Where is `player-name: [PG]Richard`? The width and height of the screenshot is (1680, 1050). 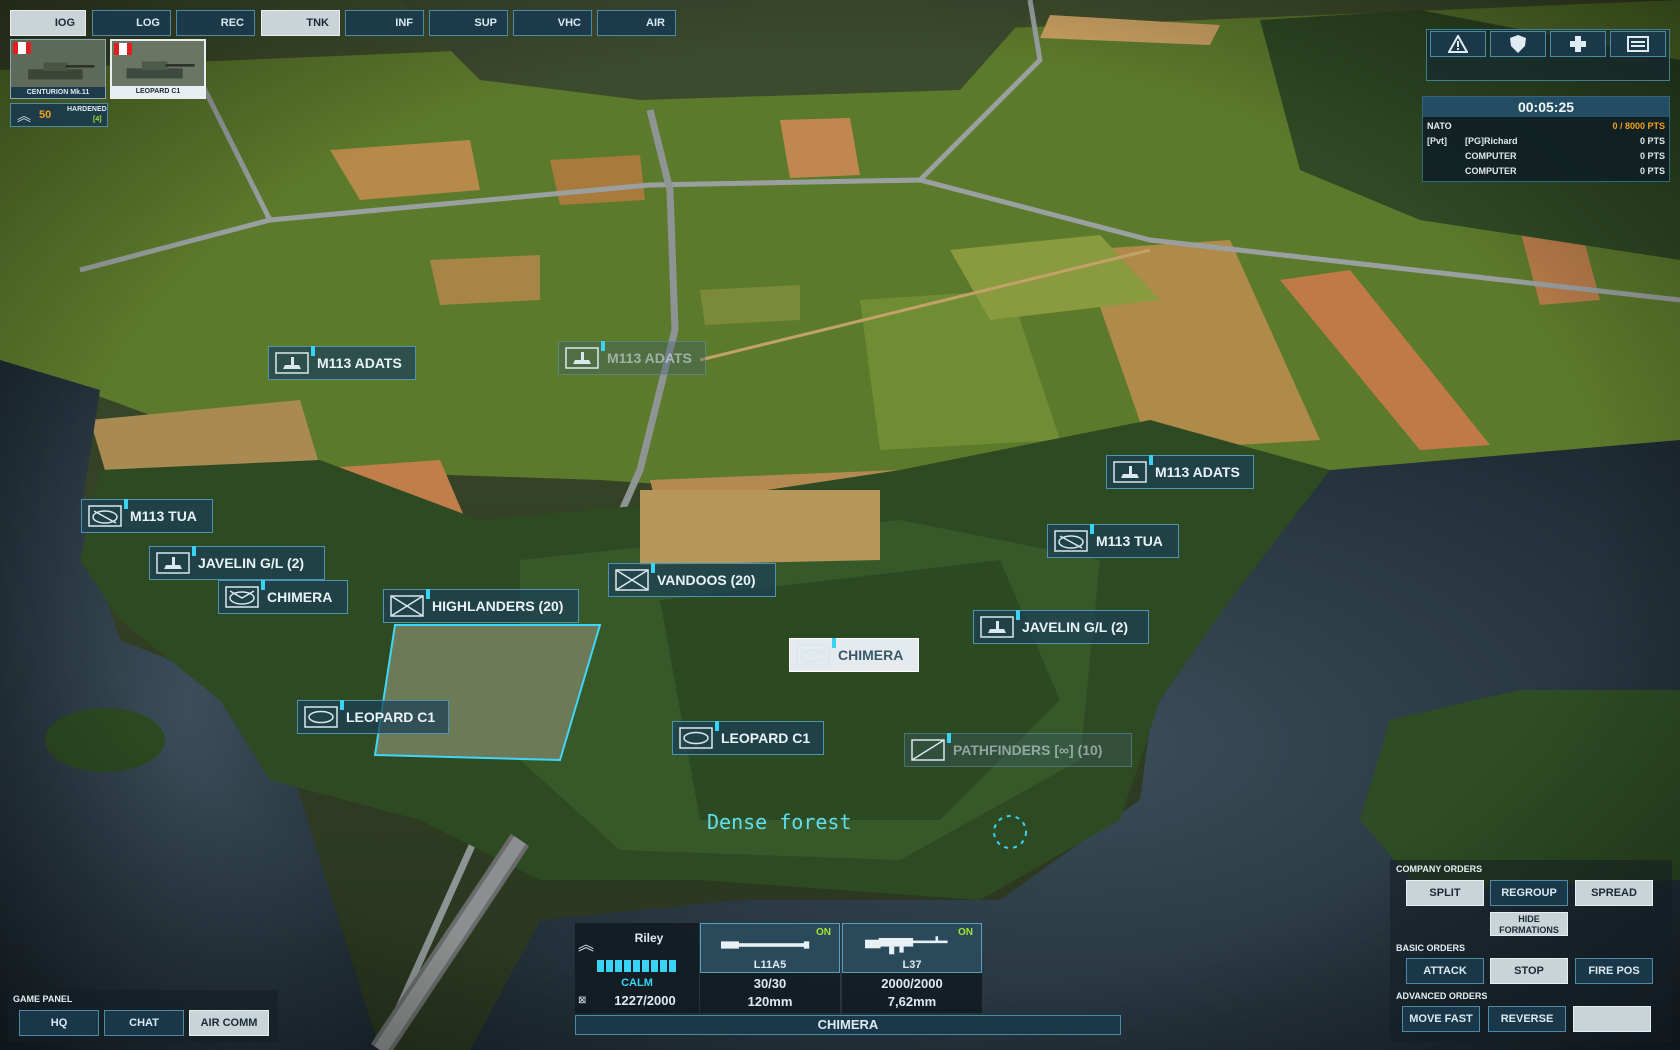
player-name: [PG]Richard is located at coordinates (1491, 141).